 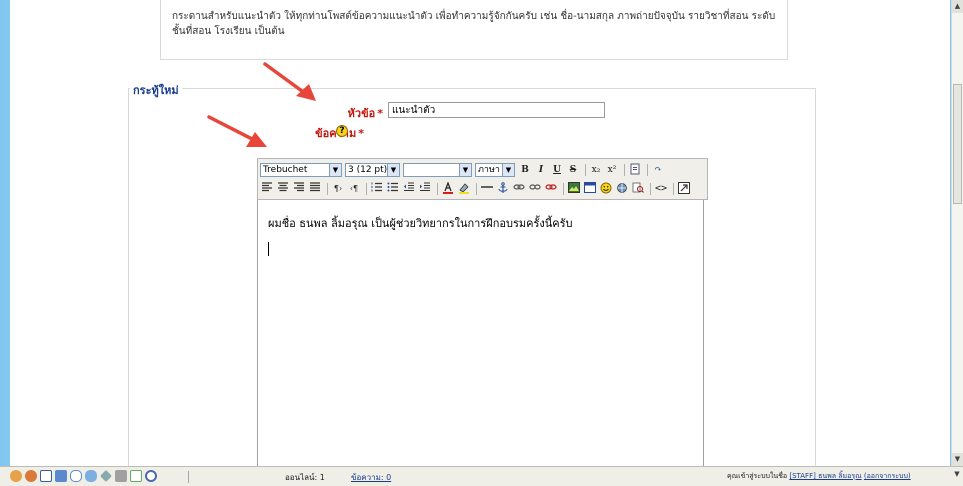 I want to click on font-size-select: 3 (12 pt) ▼, so click(x=372, y=170).